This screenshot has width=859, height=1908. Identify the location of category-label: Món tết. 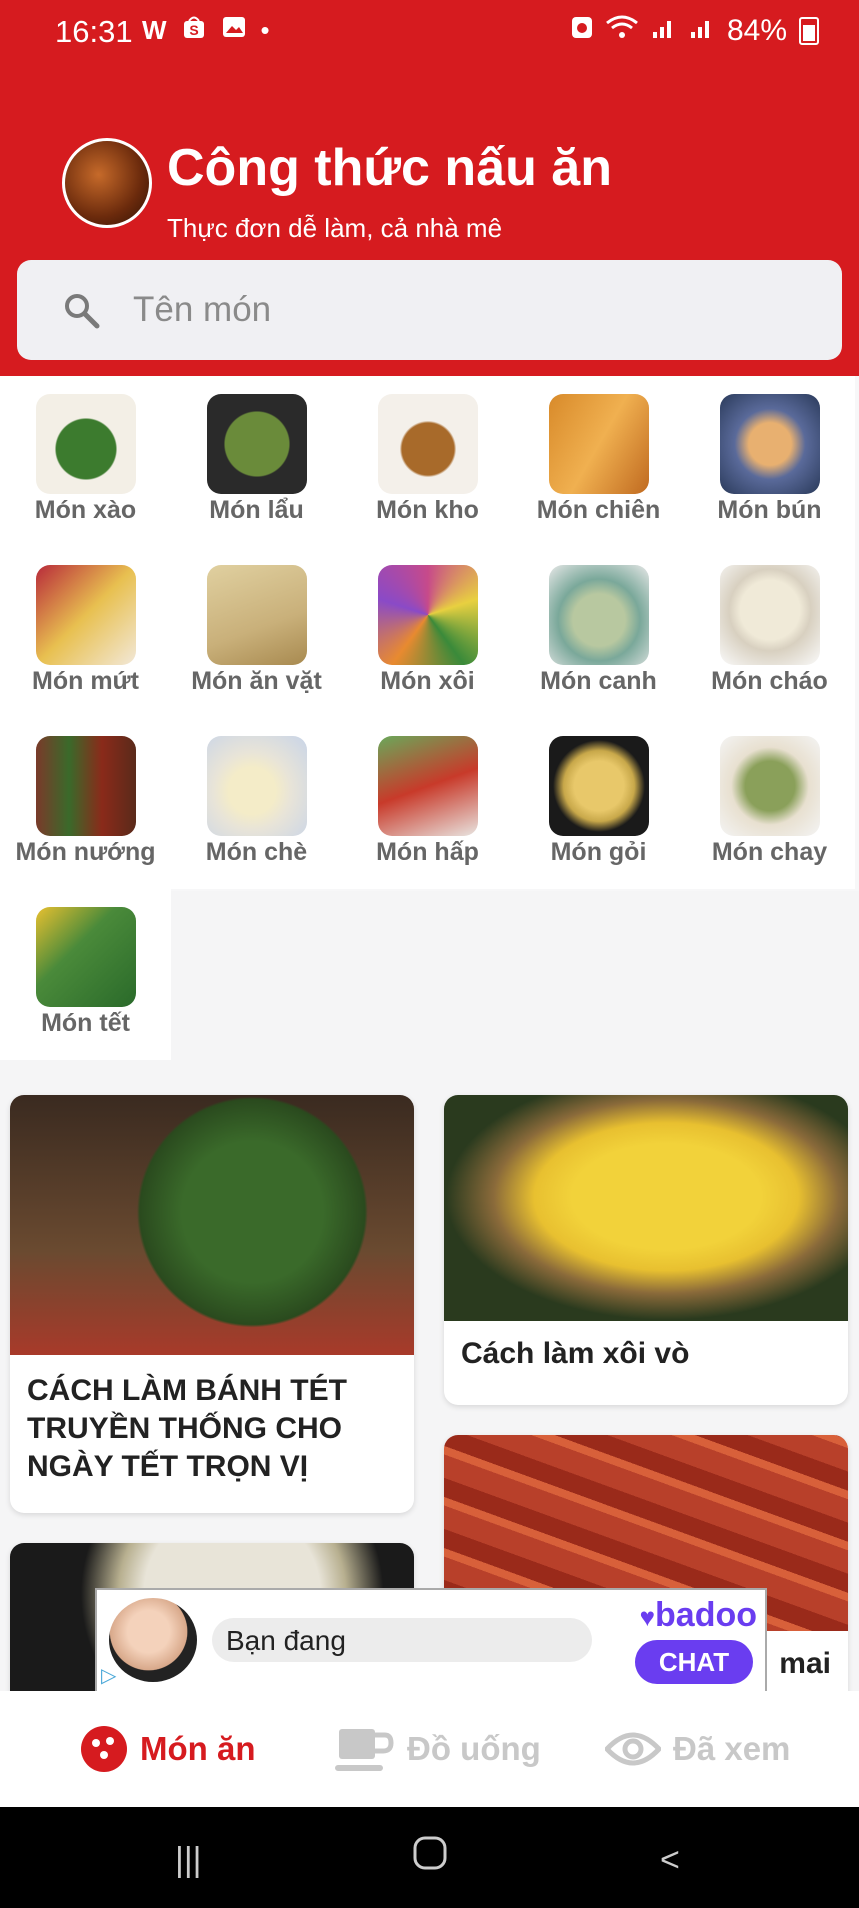
(85, 1023).